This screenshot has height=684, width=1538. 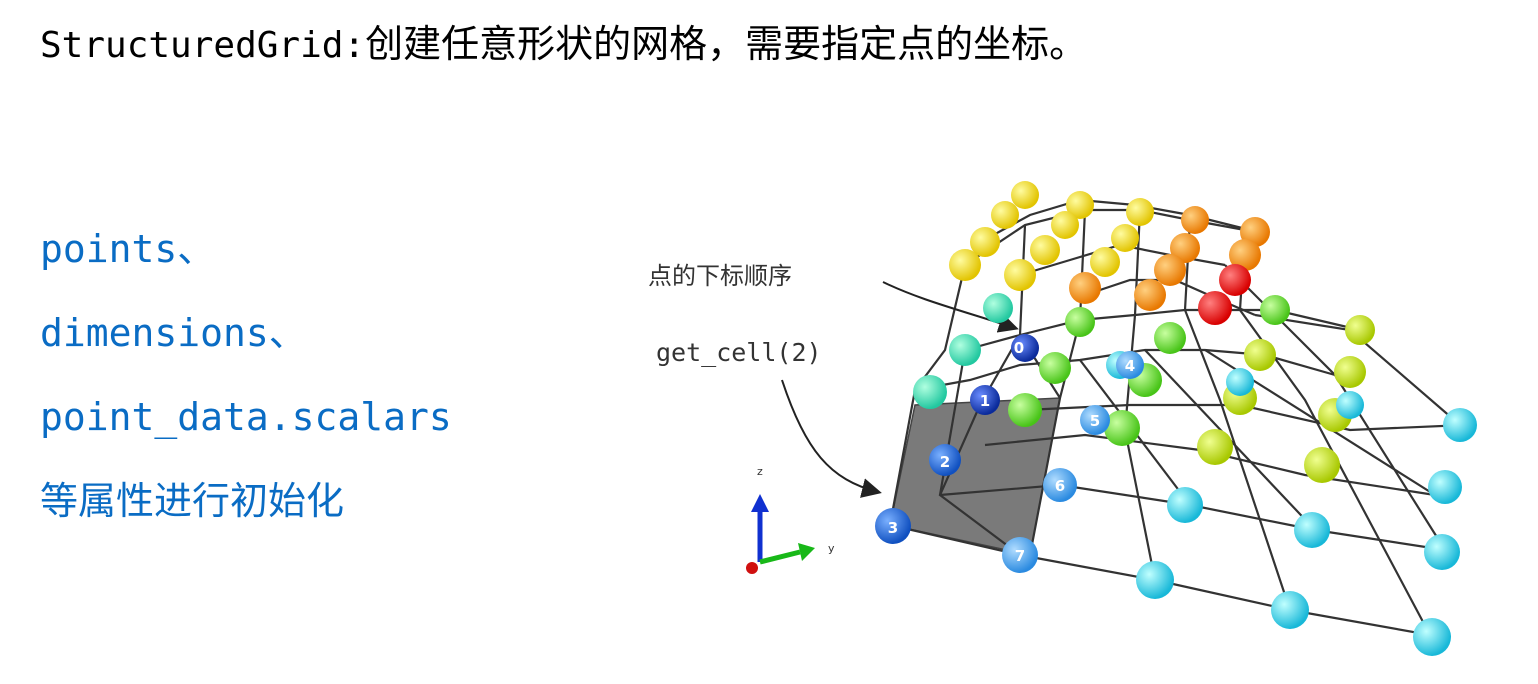 What do you see at coordinates (246, 417) in the screenshot?
I see `attribute-item: point_data.scalars` at bounding box center [246, 417].